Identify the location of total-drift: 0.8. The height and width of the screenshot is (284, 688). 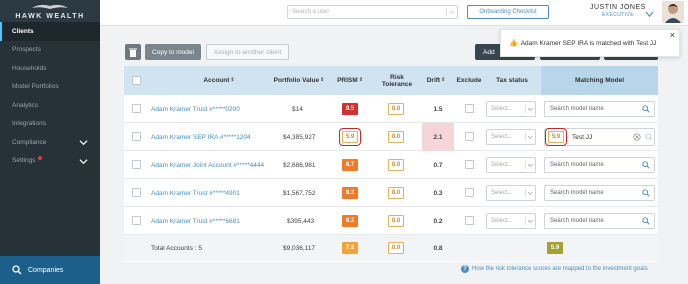
(438, 248).